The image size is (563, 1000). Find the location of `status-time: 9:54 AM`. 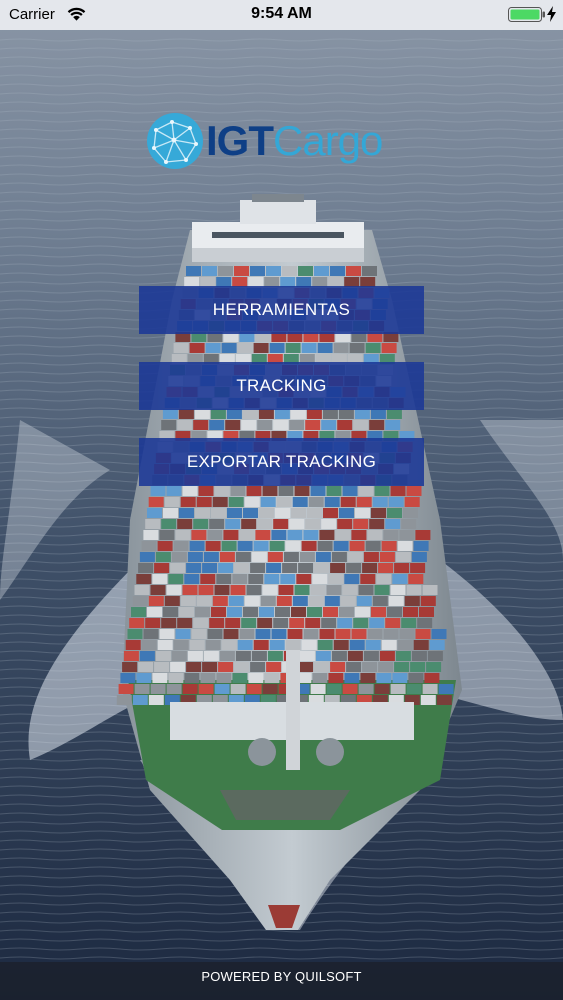

status-time: 9:54 AM is located at coordinates (281, 13).